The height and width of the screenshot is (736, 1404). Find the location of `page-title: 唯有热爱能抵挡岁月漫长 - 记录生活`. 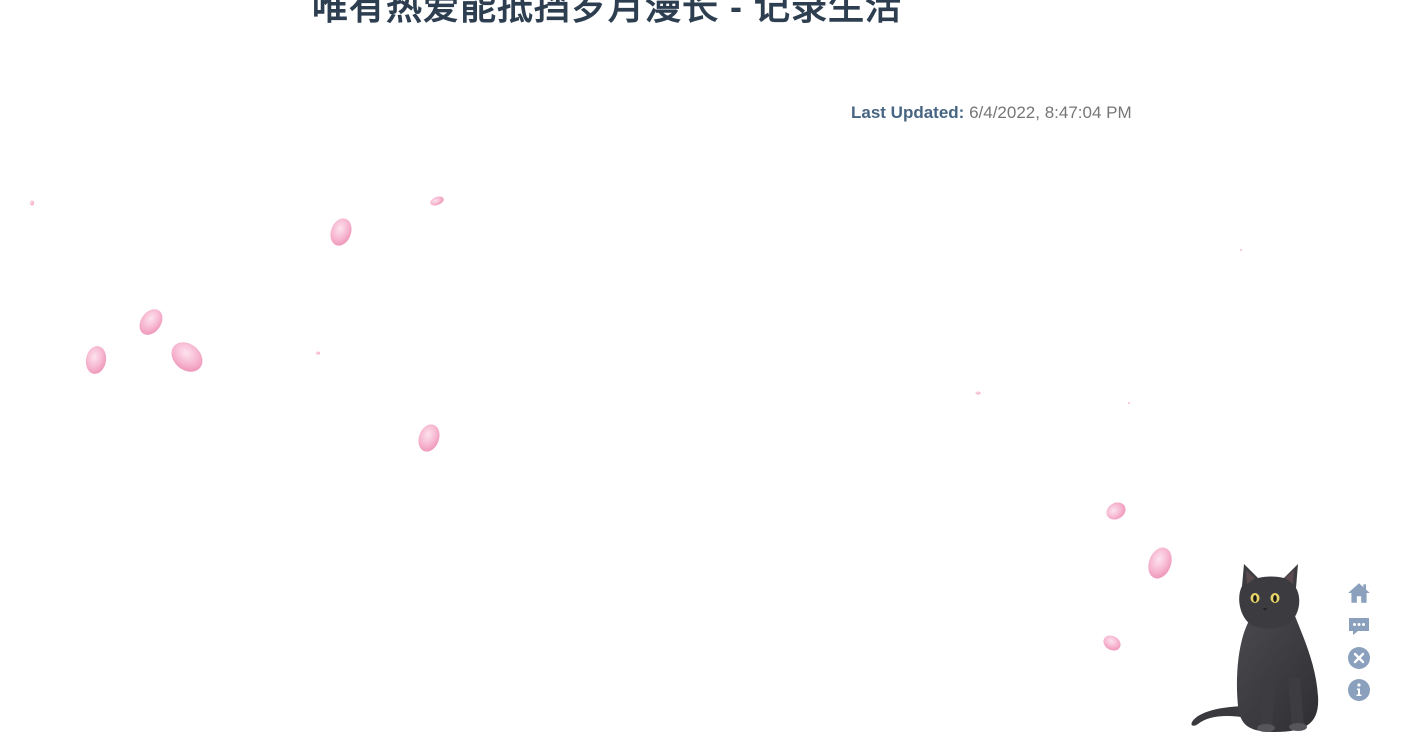

page-title: 唯有热爱能抵挡岁月漫长 - 记录生活 is located at coordinates (607, 13).